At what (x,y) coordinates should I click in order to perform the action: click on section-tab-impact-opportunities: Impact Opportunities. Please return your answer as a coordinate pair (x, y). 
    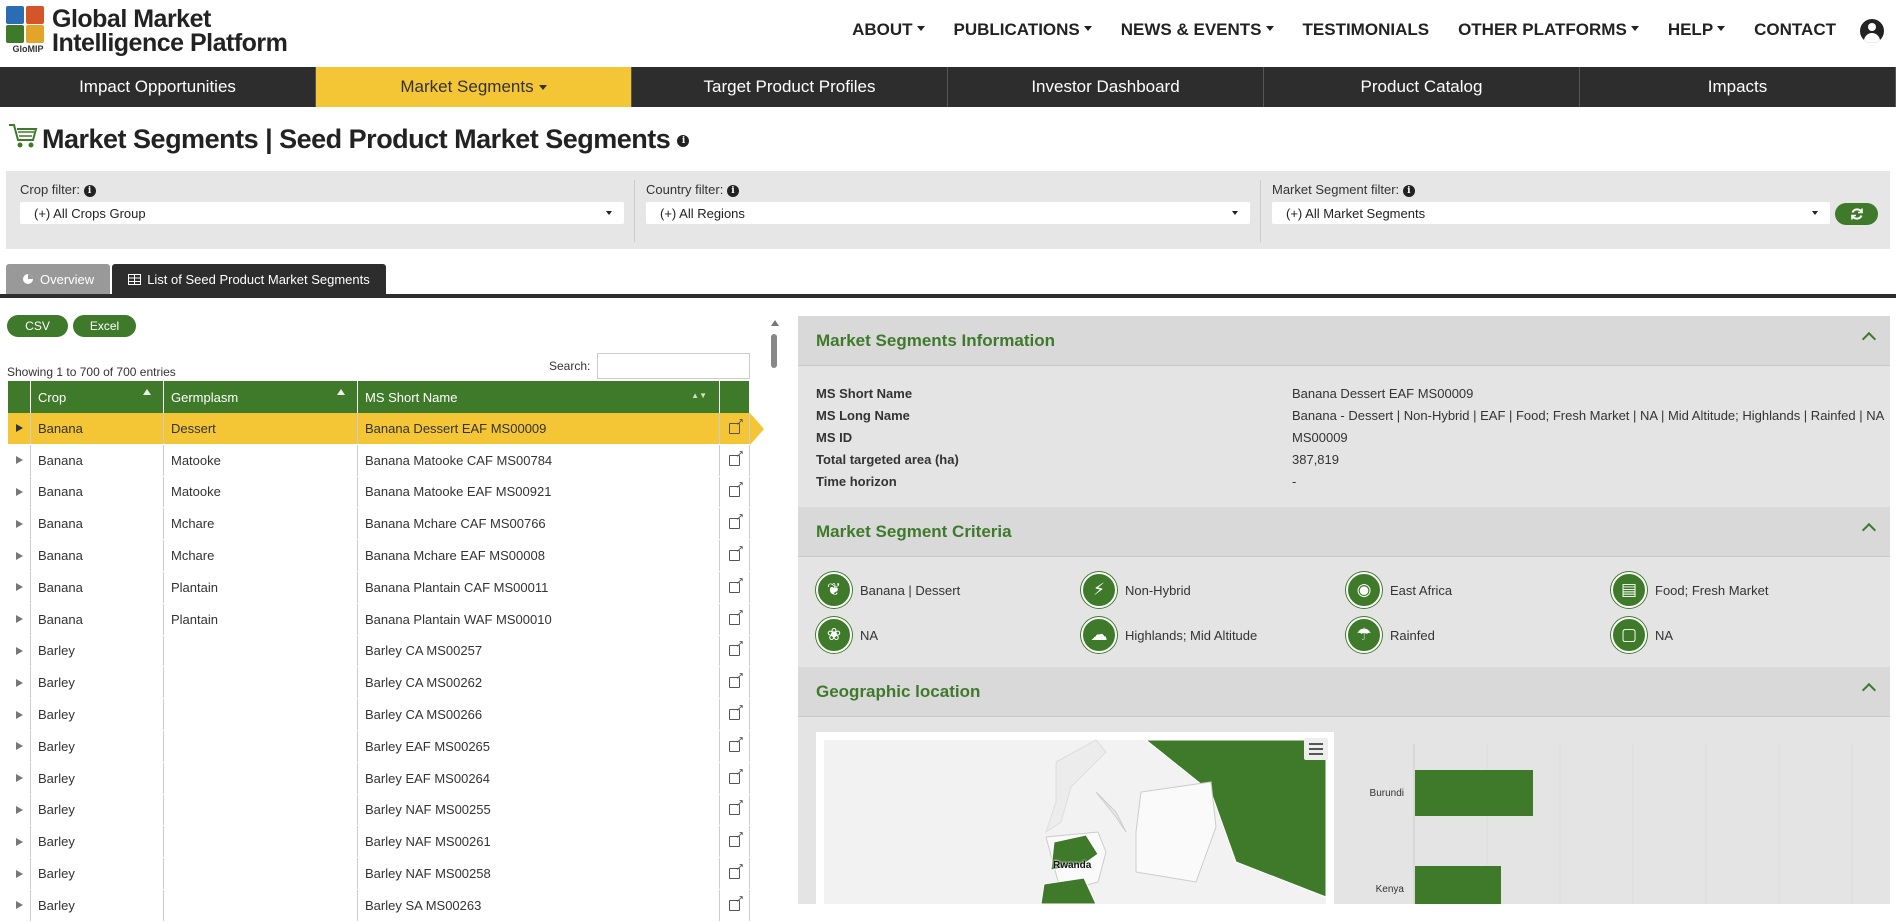
    Looking at the image, I should click on (158, 87).